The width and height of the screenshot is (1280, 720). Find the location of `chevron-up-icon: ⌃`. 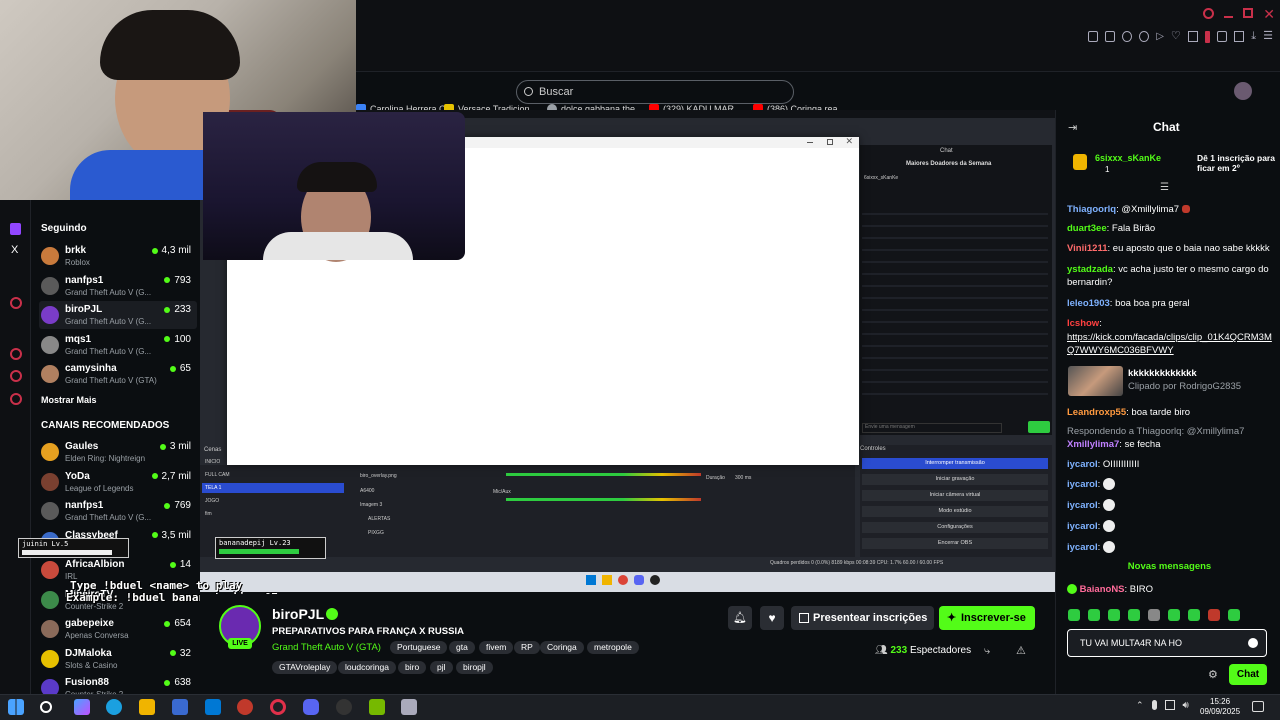

chevron-up-icon: ⌃ is located at coordinates (1140, 705).